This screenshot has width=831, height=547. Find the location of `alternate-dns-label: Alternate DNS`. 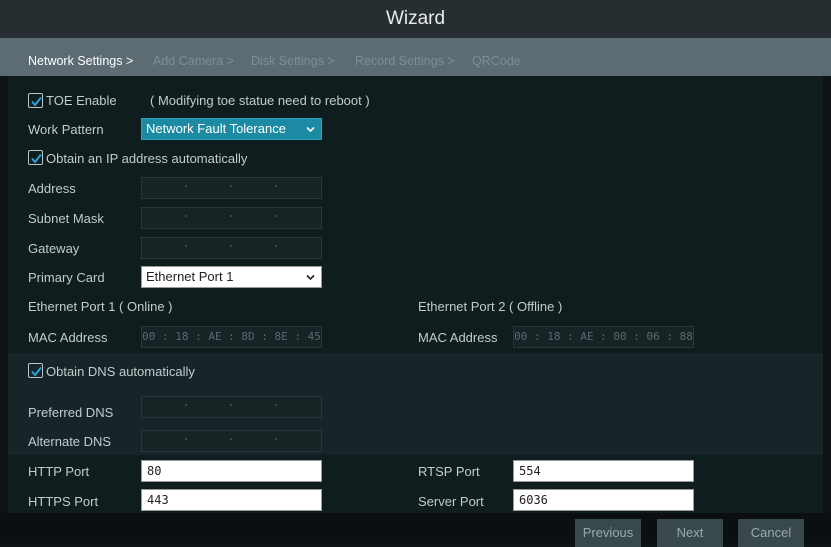

alternate-dns-label: Alternate DNS is located at coordinates (70, 441).